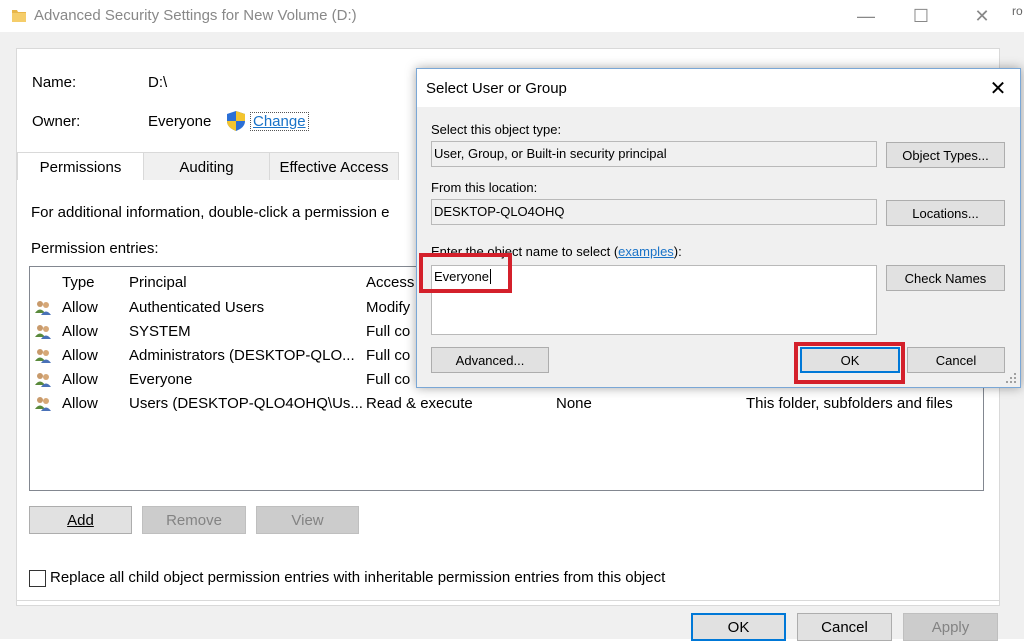 This screenshot has width=1024, height=641. I want to click on apply-button-label: Apply, so click(950, 627).